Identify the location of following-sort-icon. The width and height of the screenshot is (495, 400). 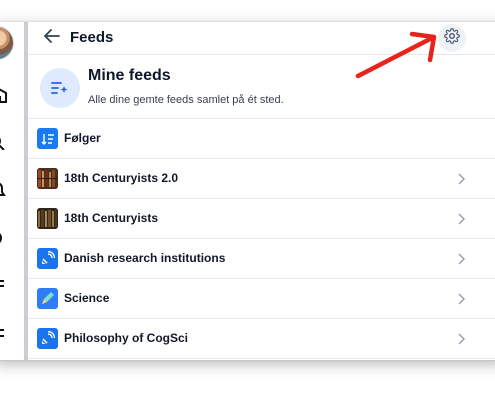
(47, 138).